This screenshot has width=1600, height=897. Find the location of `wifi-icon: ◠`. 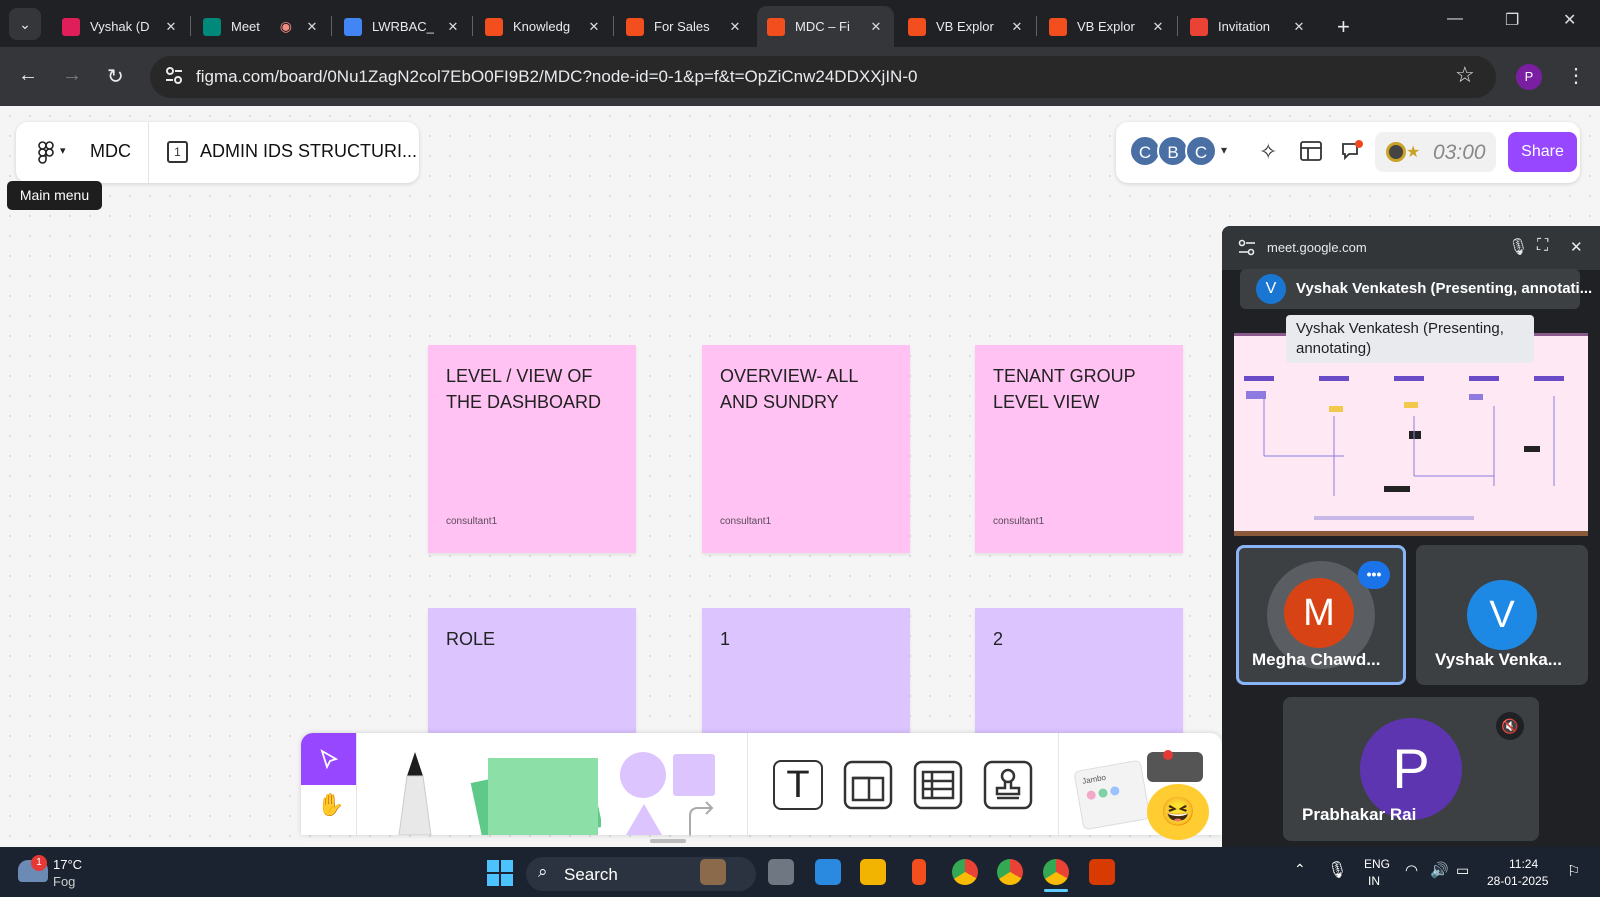

wifi-icon: ◠ is located at coordinates (1411, 870).